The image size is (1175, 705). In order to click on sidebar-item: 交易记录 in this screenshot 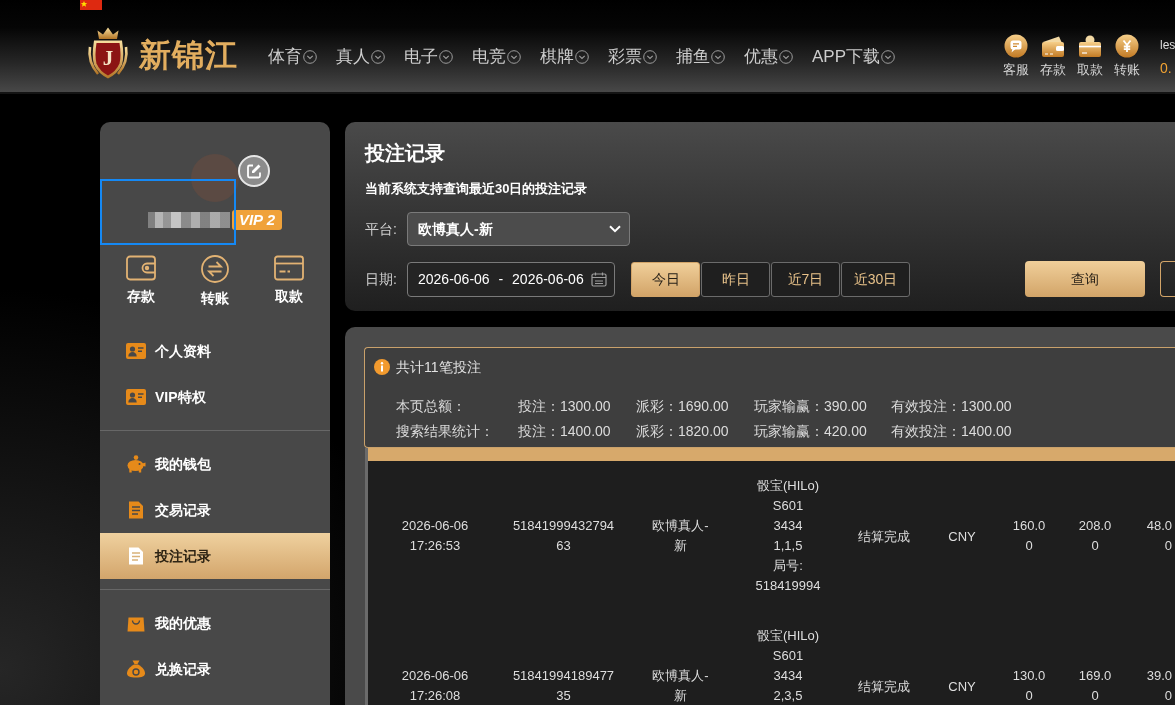, I will do `click(215, 510)`.